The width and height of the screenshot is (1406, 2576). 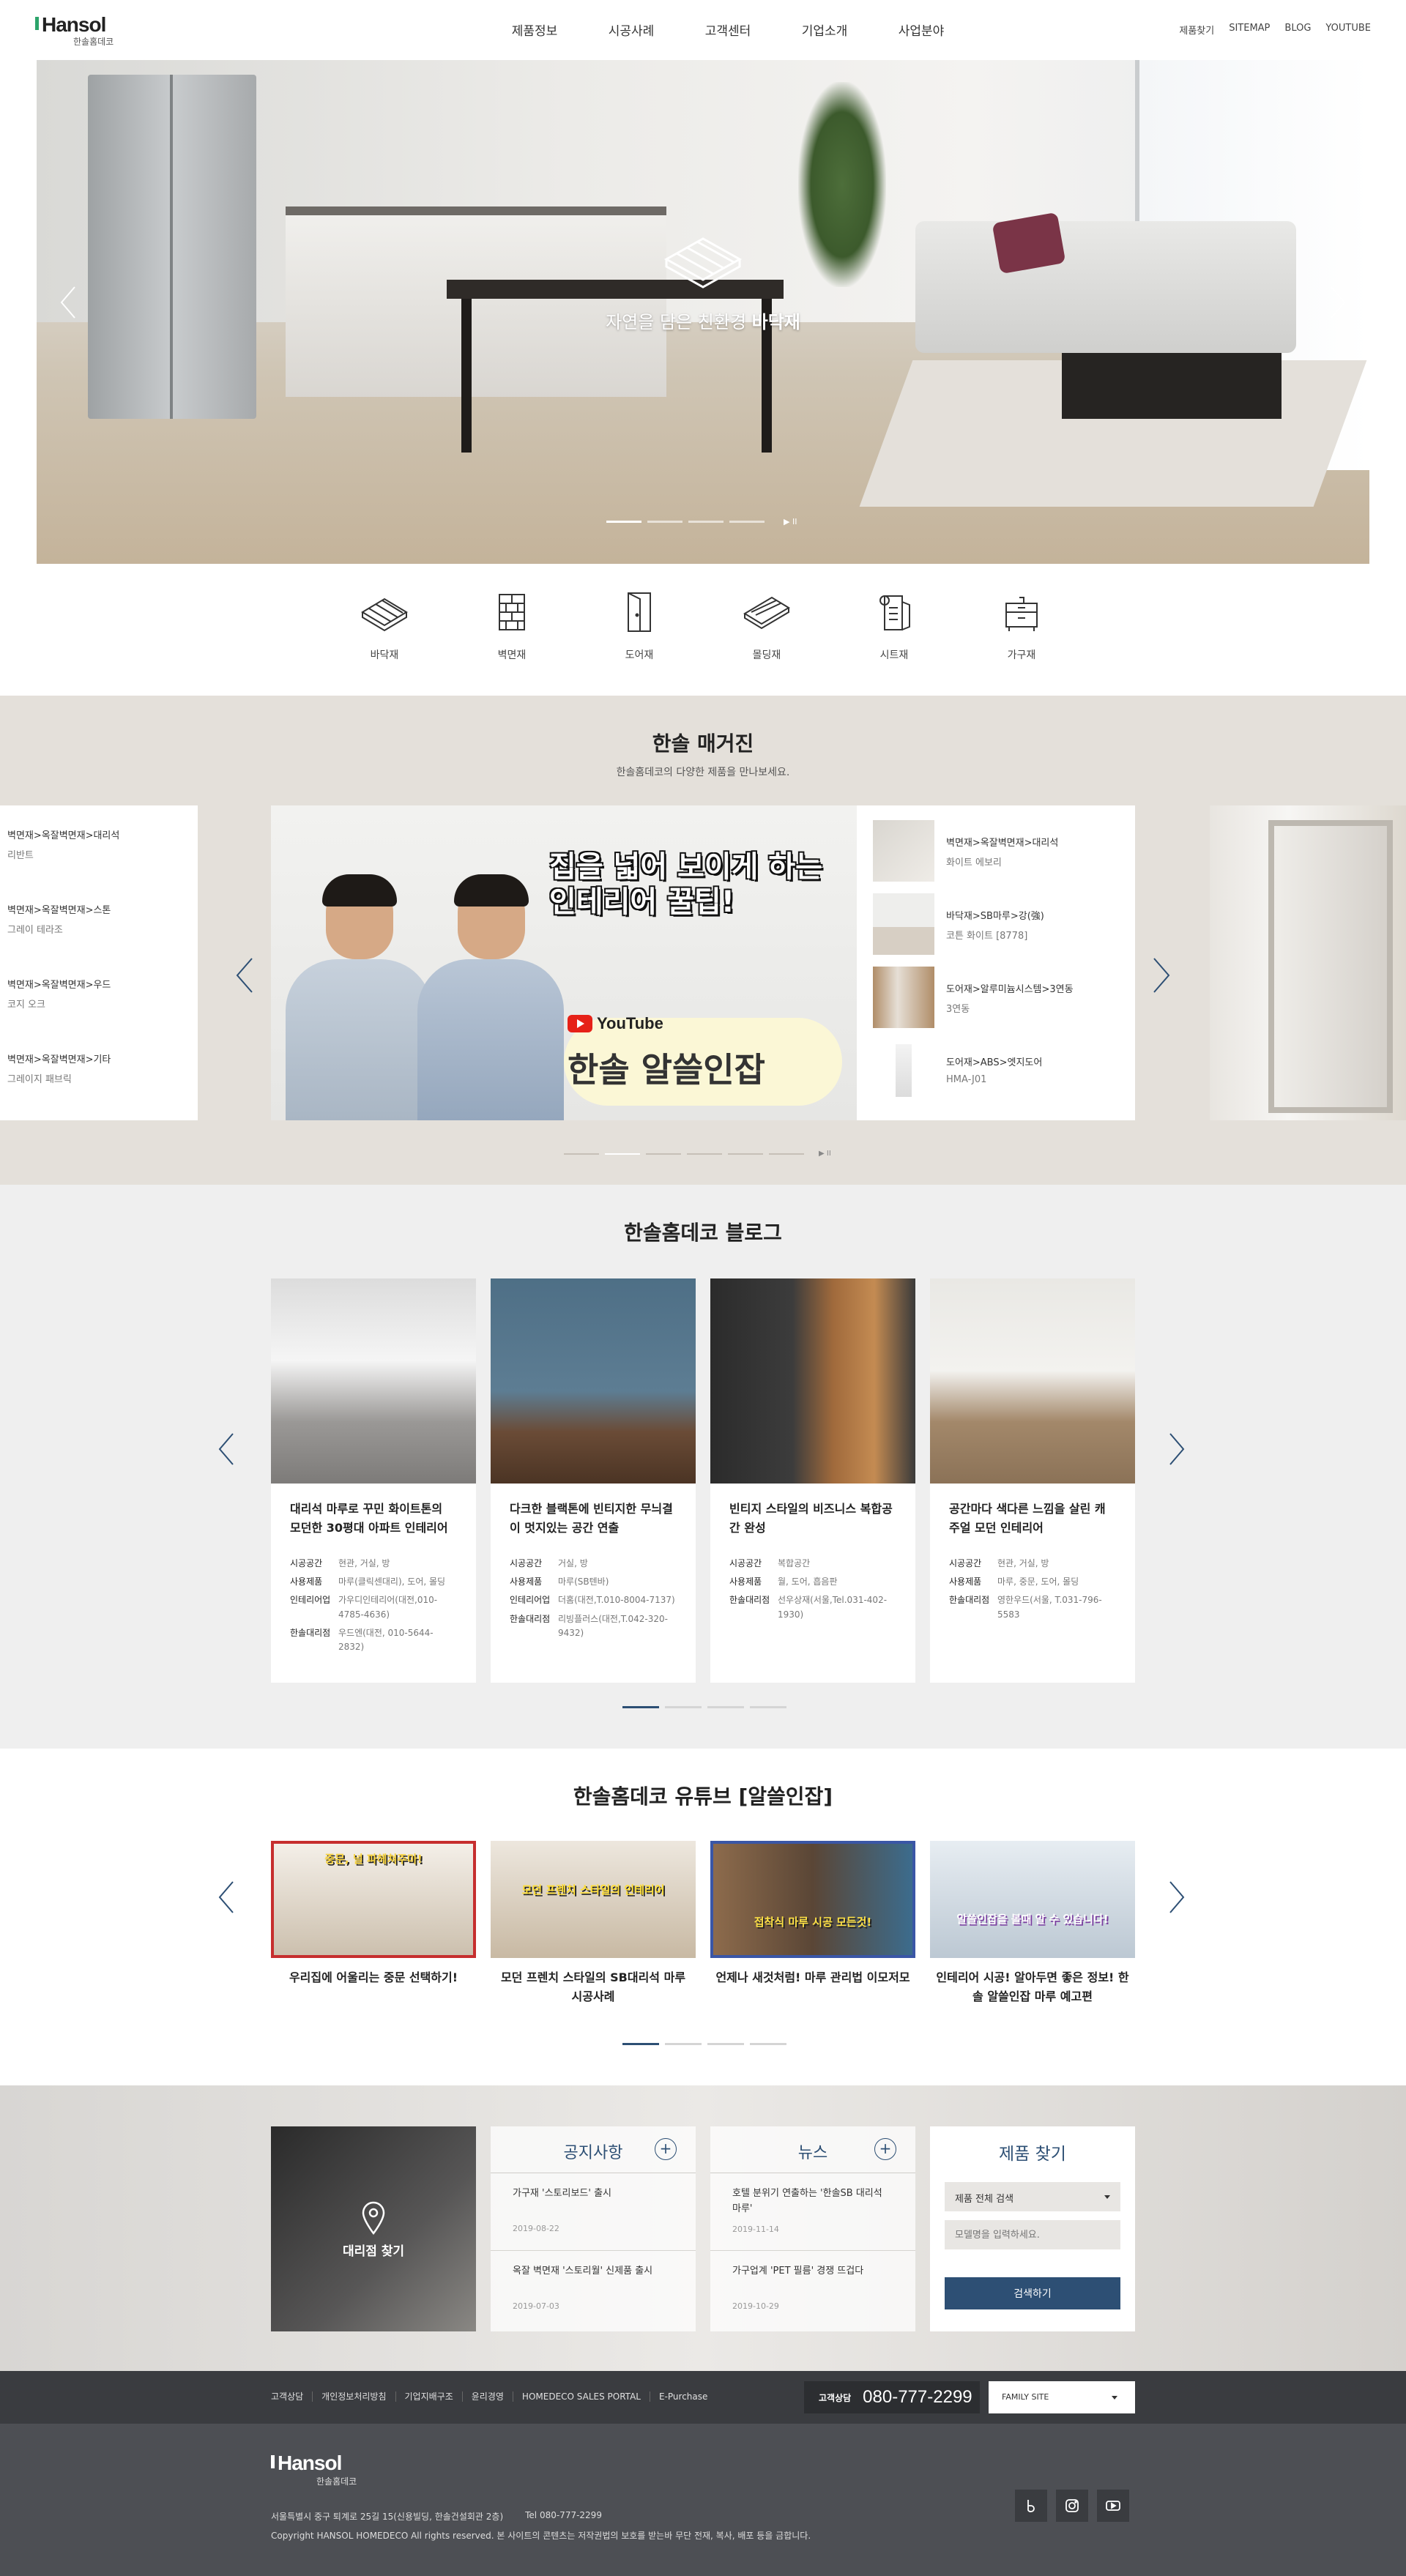 What do you see at coordinates (703, 1233) in the screenshot?
I see `blog-title: 한솔홈데코 블로그` at bounding box center [703, 1233].